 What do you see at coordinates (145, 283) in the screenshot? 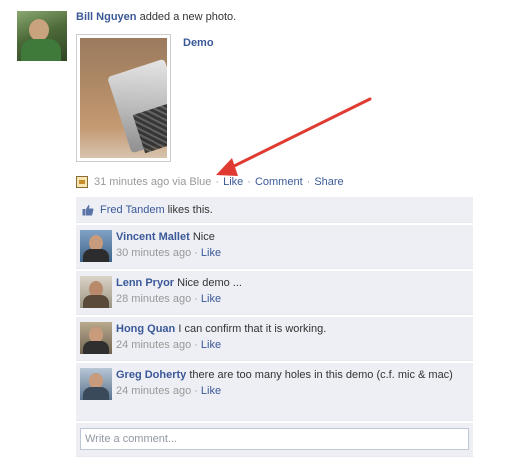
I see `comment-author-link: Lenn Pryor` at bounding box center [145, 283].